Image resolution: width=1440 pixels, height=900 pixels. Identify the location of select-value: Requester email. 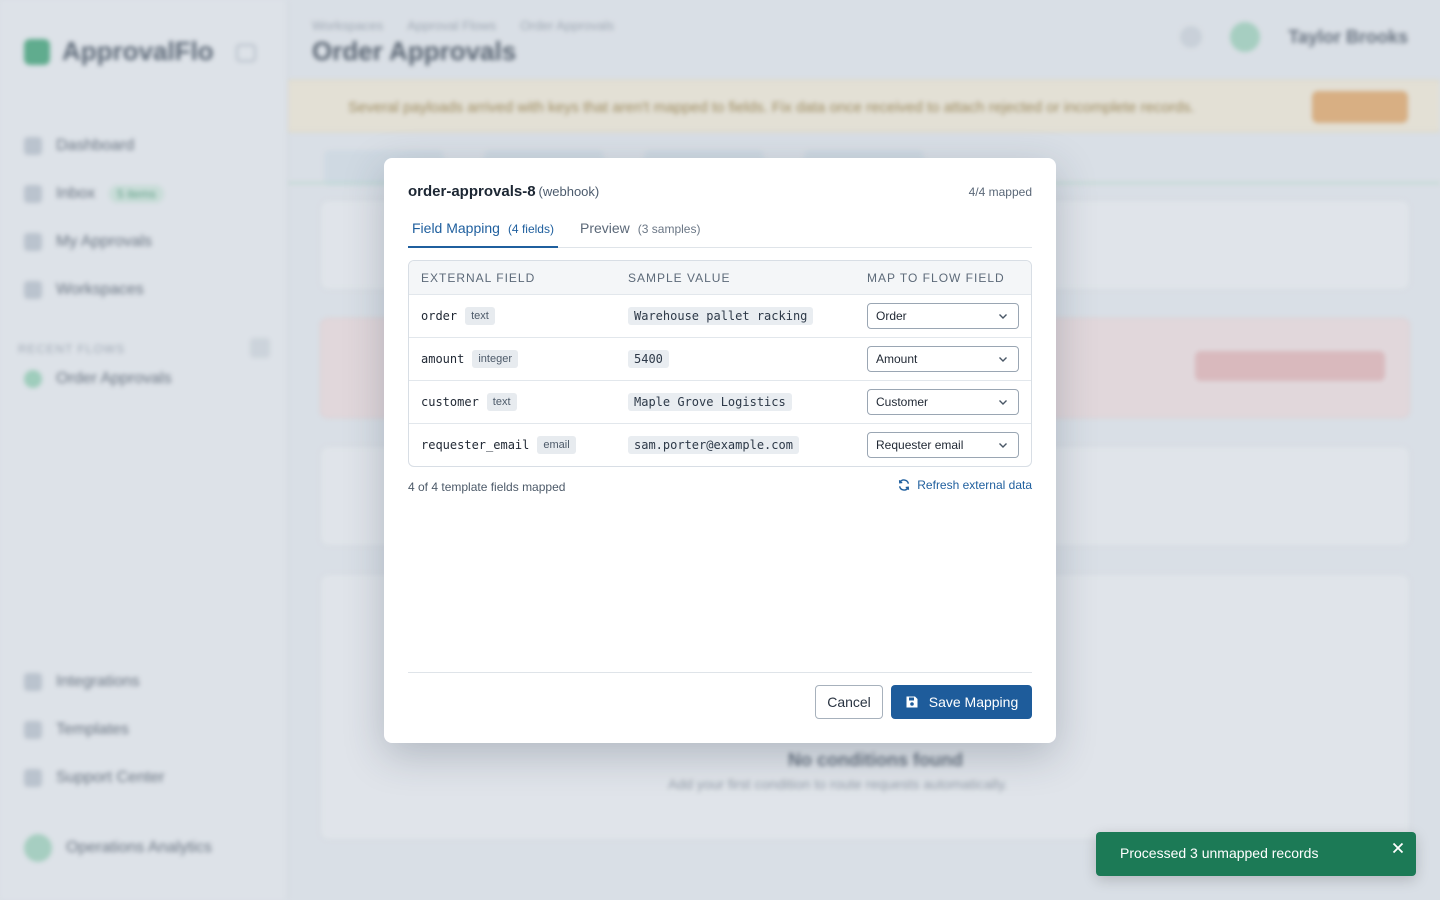
(920, 445).